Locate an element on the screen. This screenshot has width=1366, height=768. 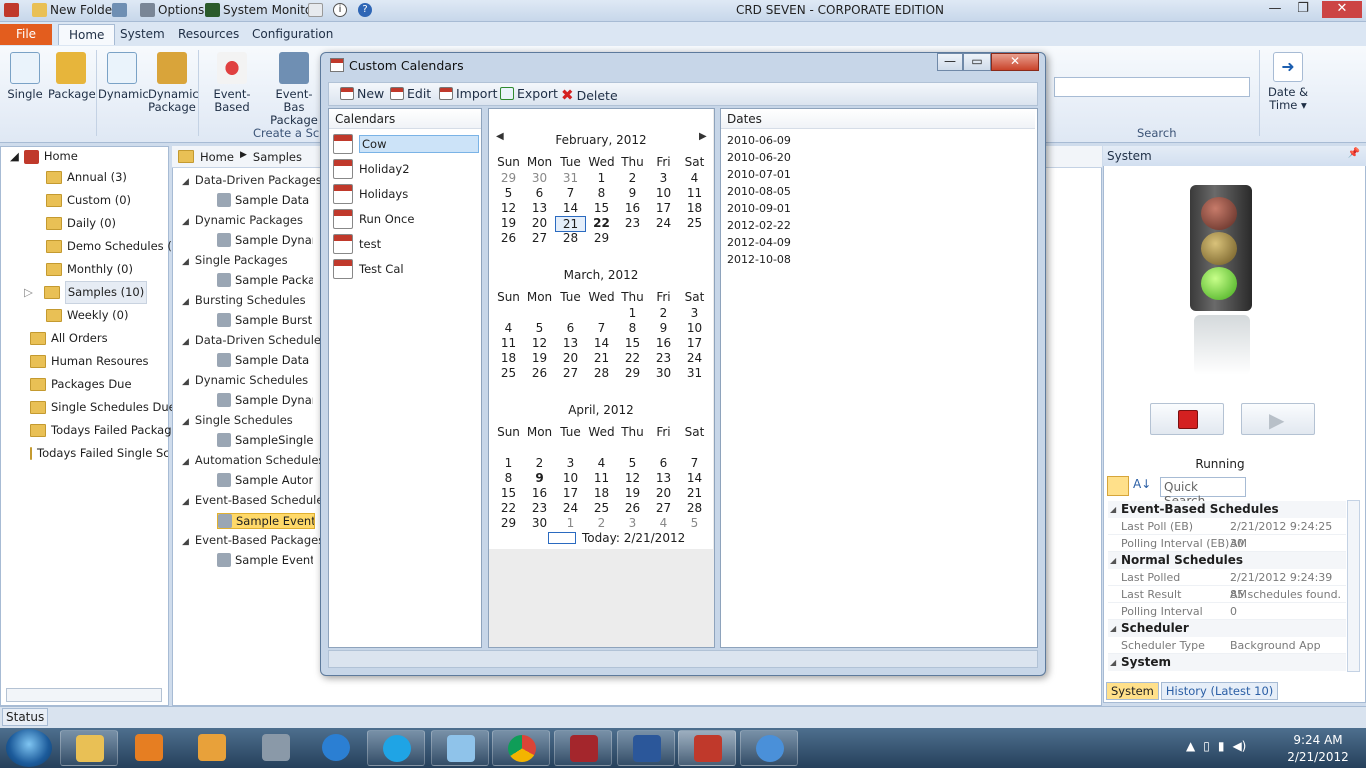
day-cell: 9 is located at coordinates (539, 478).